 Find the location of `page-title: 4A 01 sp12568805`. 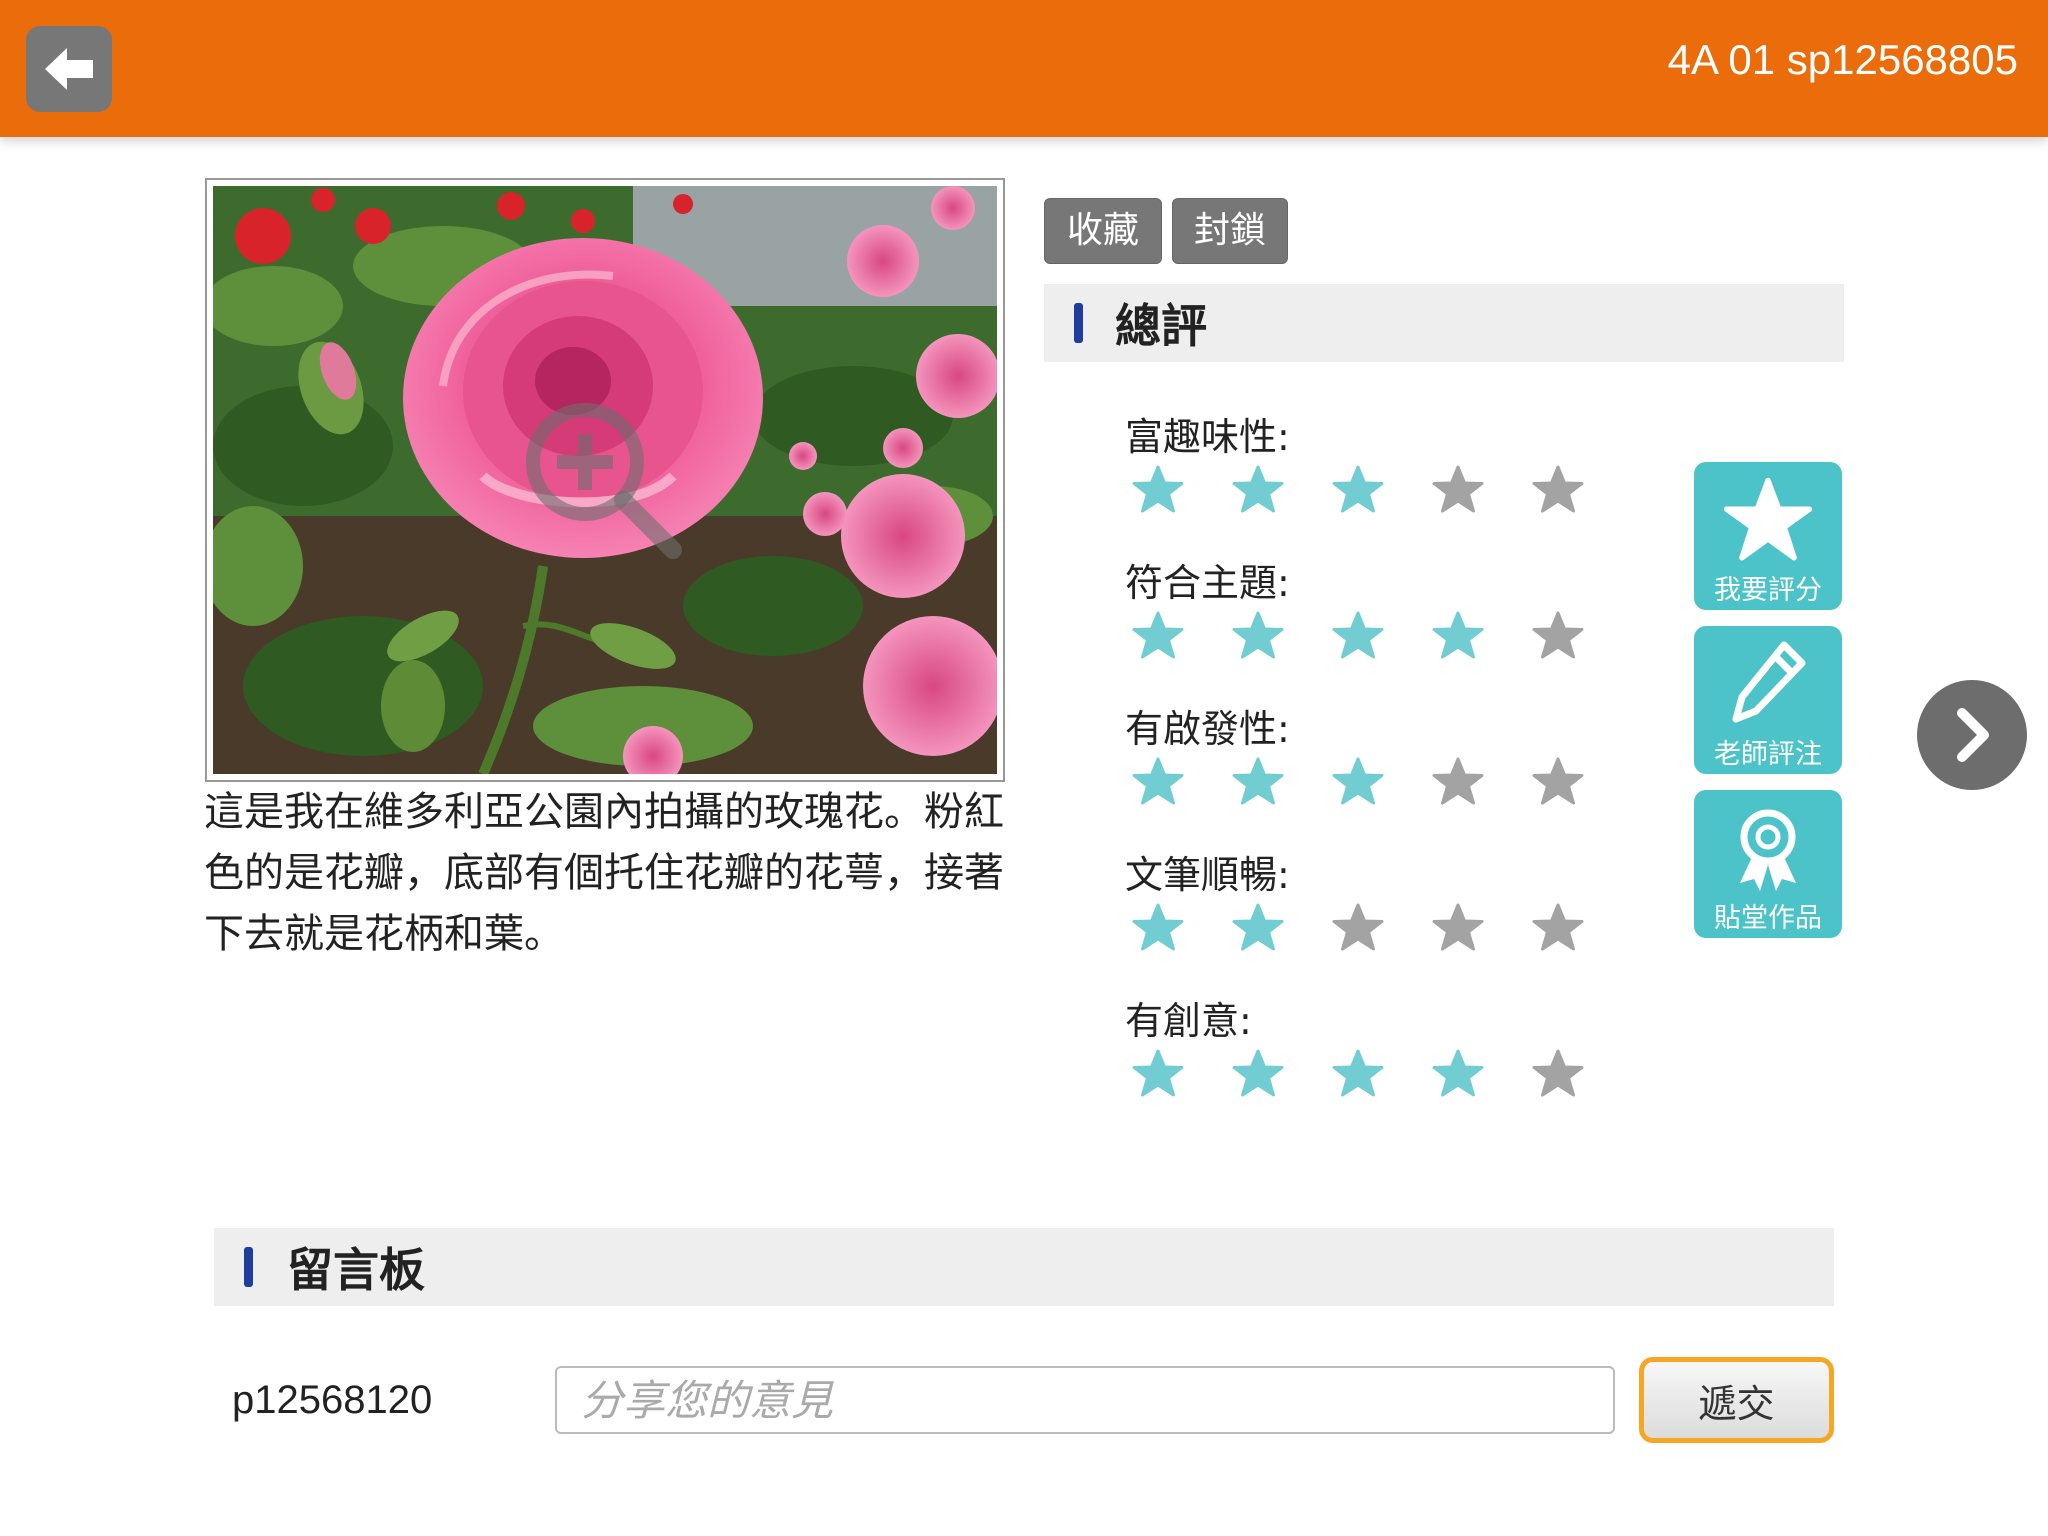

page-title: 4A 01 sp12568805 is located at coordinates (1842, 59).